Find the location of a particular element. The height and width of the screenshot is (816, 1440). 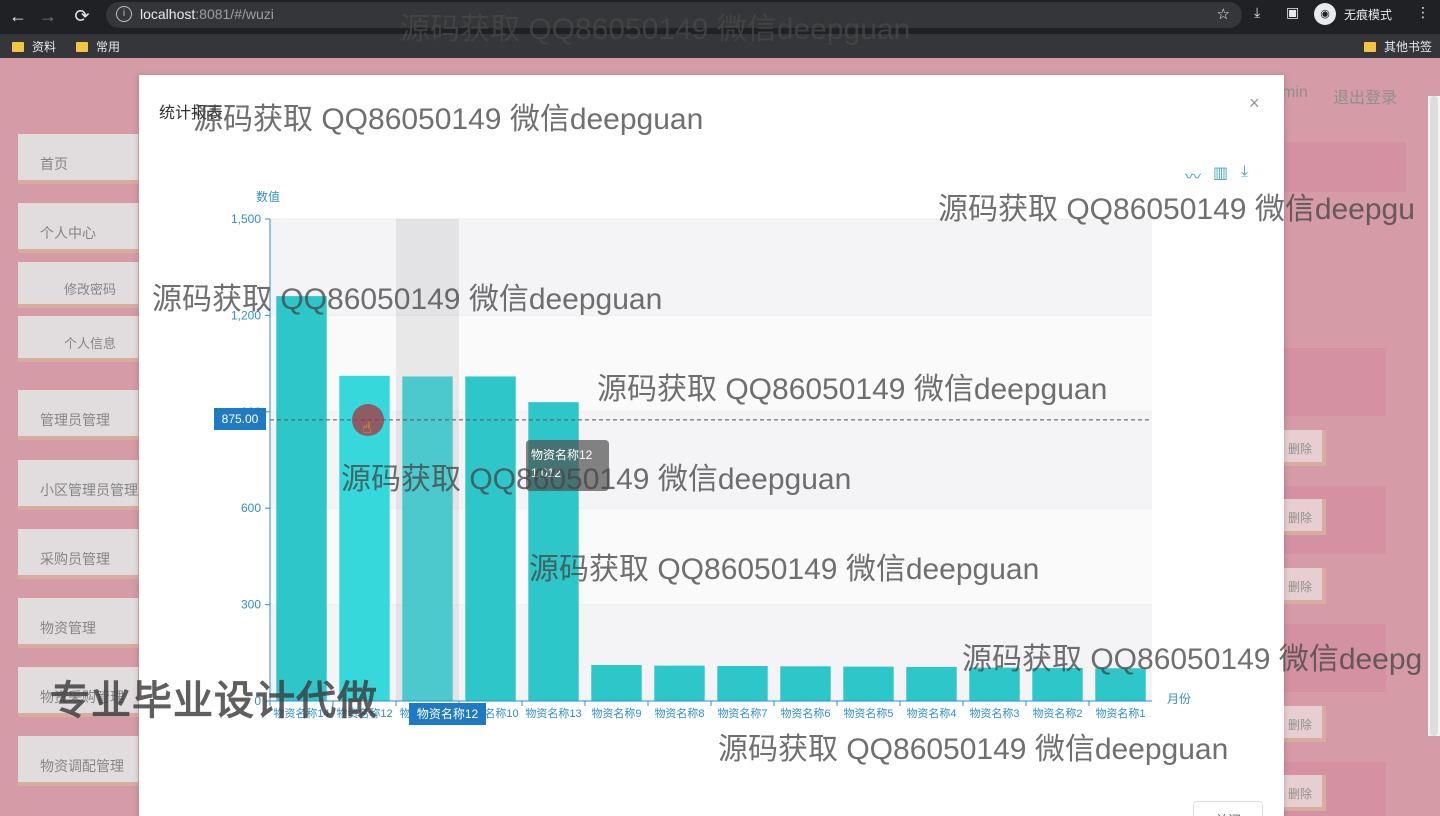

watermark-bold: 专业毕业设计代做 is located at coordinates (214, 701).